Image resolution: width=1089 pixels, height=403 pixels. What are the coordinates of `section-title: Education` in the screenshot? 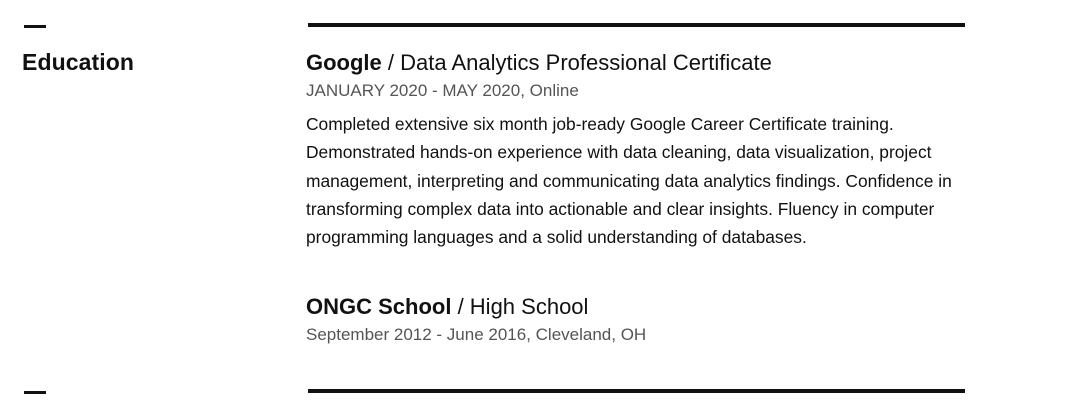 It's located at (78, 62).